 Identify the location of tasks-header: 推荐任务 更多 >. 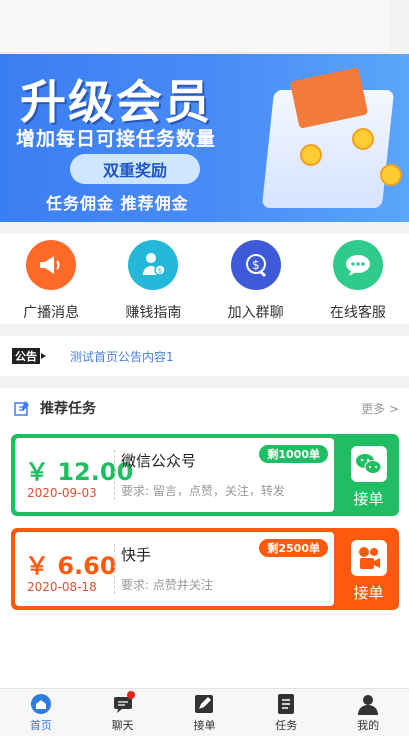
(204, 408).